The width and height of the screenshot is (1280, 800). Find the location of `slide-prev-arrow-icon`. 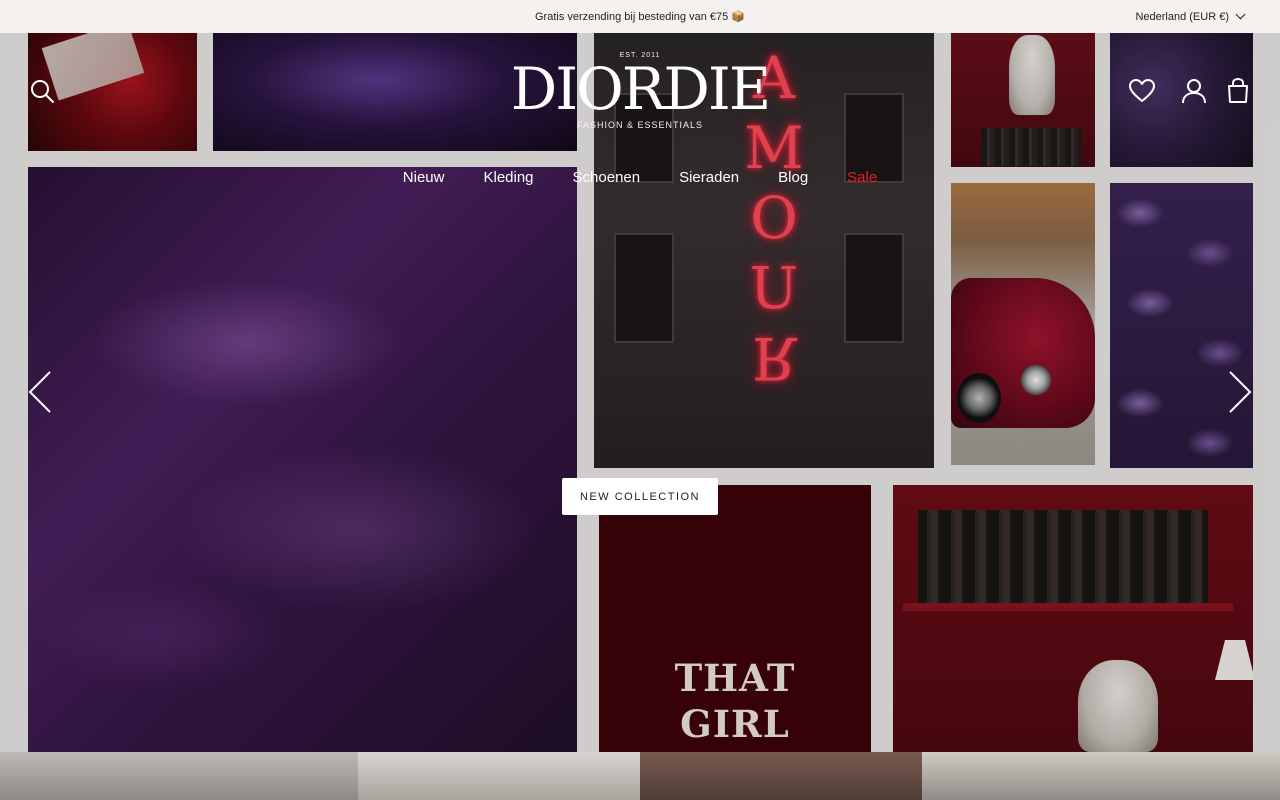

slide-prev-arrow-icon is located at coordinates (40, 392).